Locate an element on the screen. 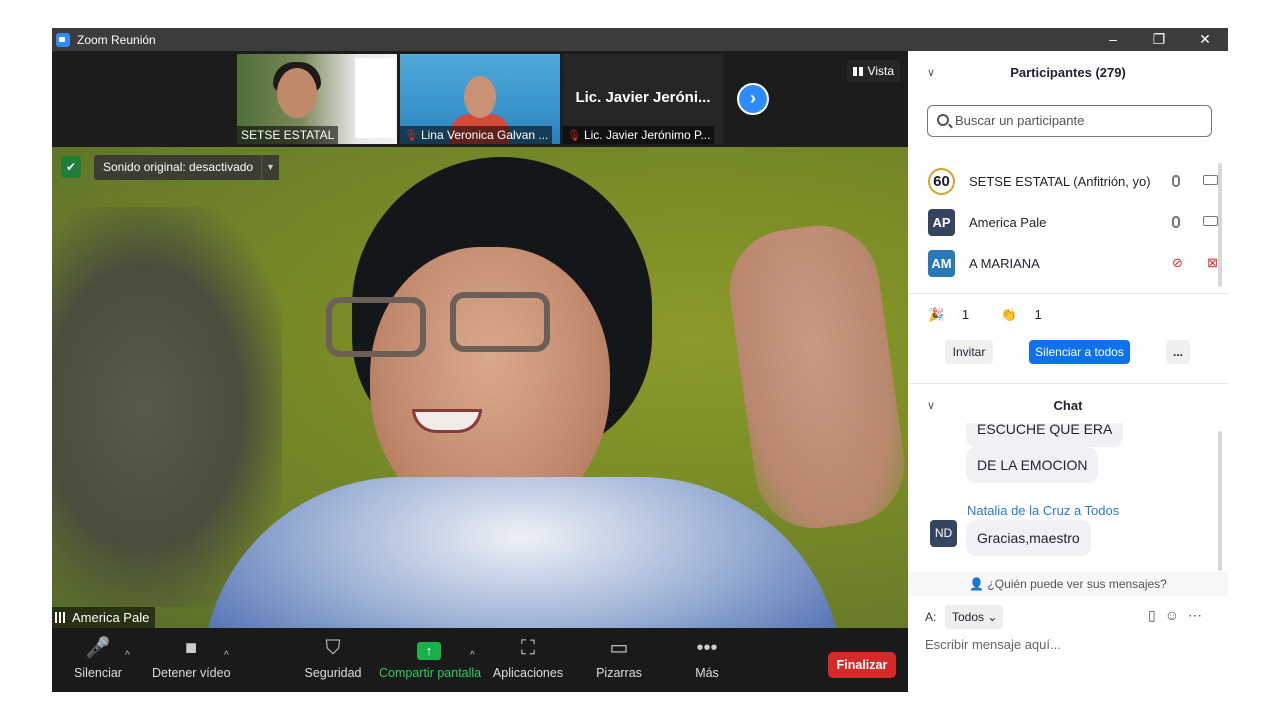 This screenshot has height=720, width=1280. participant-thumbnail: SETSE ESTATAL is located at coordinates (317, 99).